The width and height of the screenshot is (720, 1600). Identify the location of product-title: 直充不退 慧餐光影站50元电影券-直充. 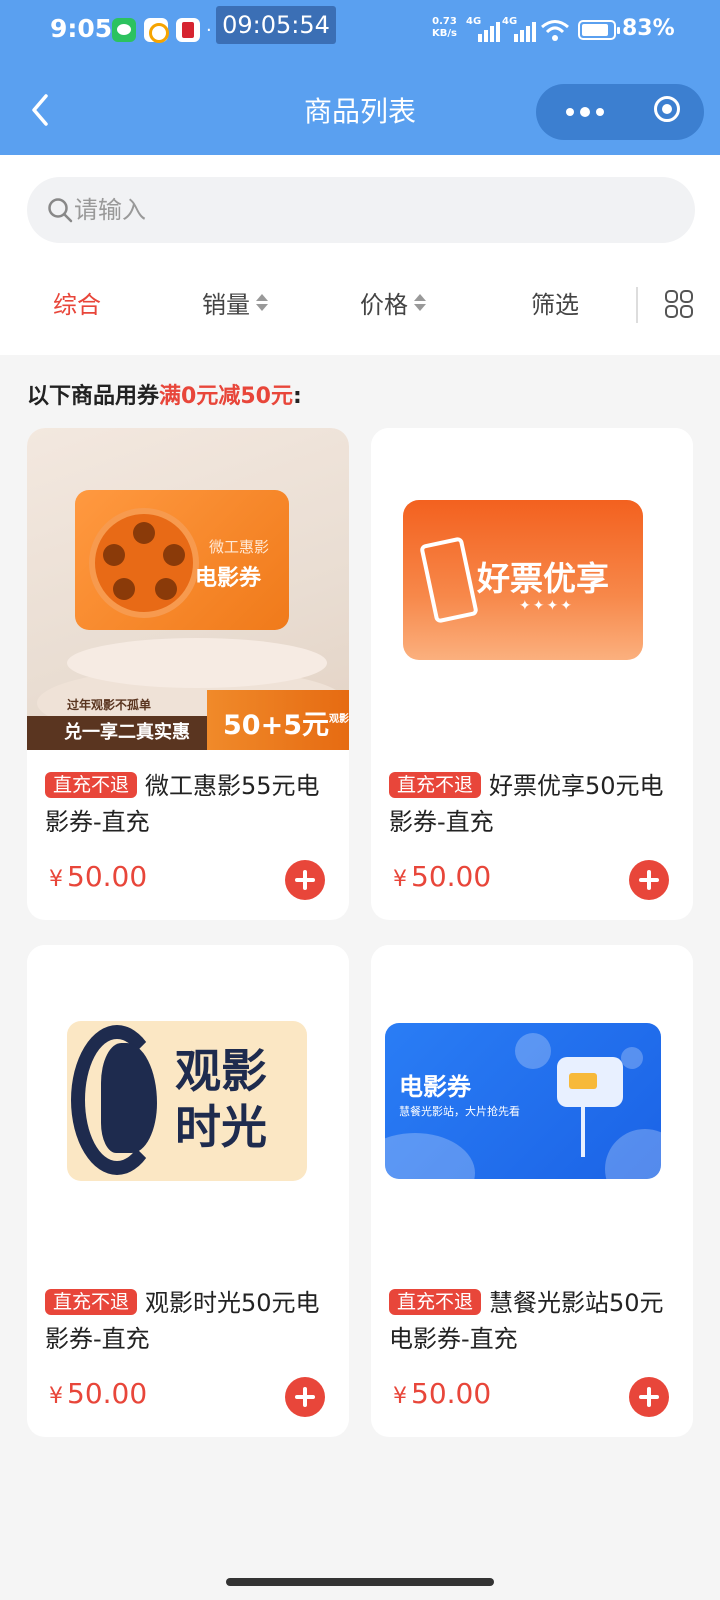
(534, 1321).